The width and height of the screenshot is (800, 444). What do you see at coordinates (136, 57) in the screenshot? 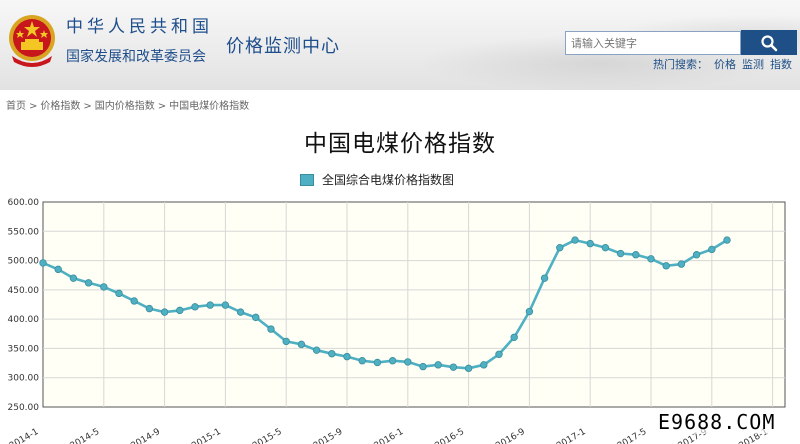
I see `org-name-sub: 国家发展和改革委员会` at bounding box center [136, 57].